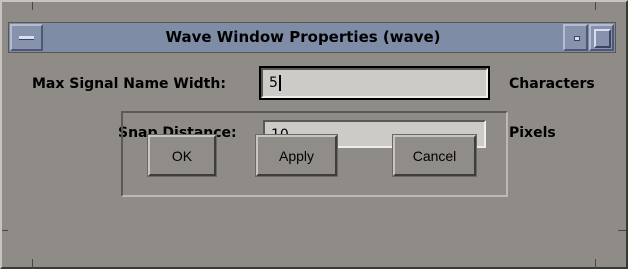 This screenshot has width=628, height=269. I want to click on window-menu-button, so click(26, 37).